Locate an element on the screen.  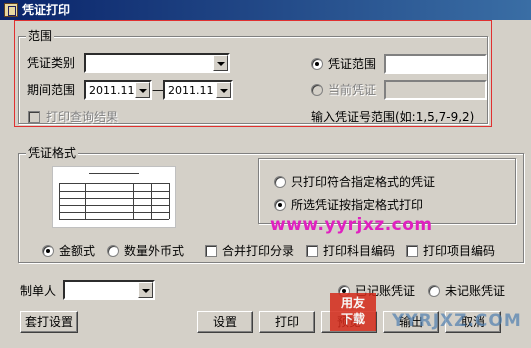
all-format-radio is located at coordinates (280, 205).